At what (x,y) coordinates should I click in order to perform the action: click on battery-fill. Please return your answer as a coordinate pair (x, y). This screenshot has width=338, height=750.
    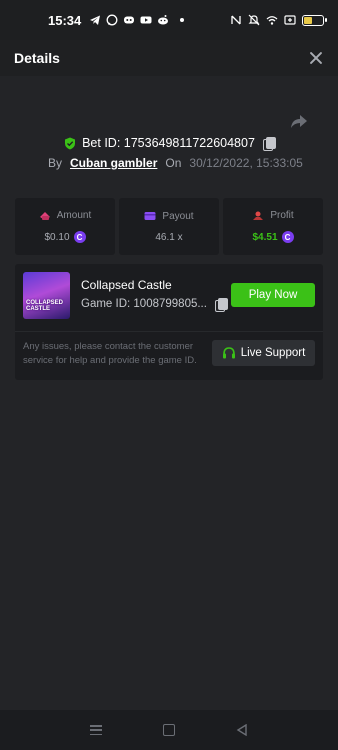
    Looking at the image, I should click on (308, 20).